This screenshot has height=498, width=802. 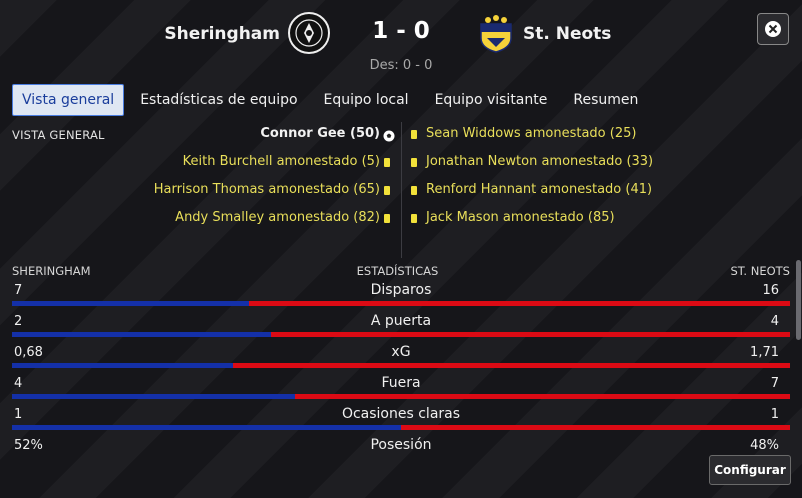 What do you see at coordinates (401, 190) in the screenshot?
I see `events-divider` at bounding box center [401, 190].